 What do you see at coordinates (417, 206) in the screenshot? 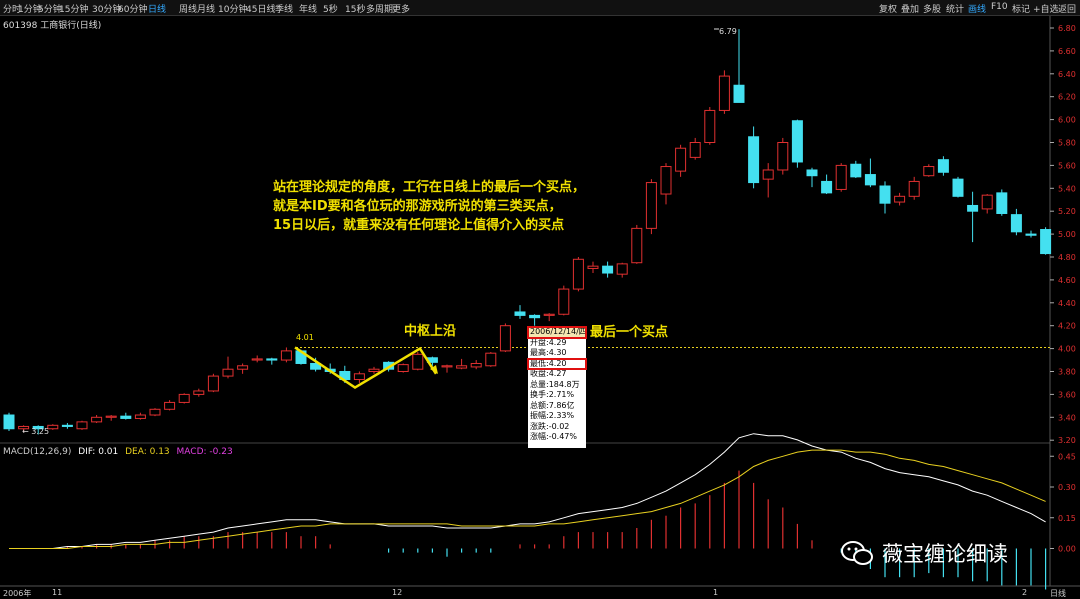
I see `annotation-line-2: 就是本ID要和各位玩的那游戏所说的第三类买点，` at bounding box center [417, 206].